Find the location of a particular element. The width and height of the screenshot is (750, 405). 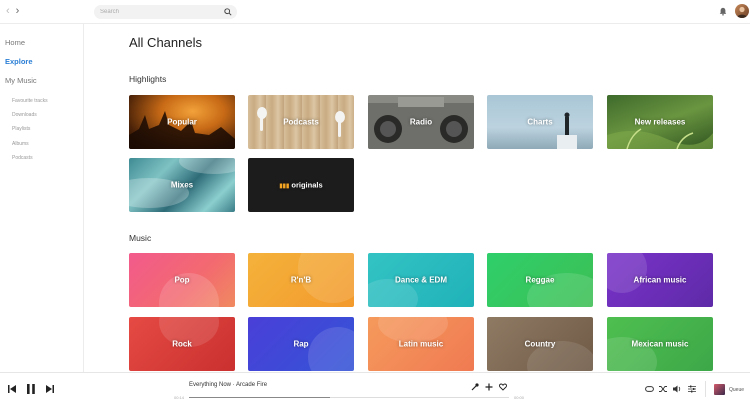

add-to-playlist-icon is located at coordinates (489, 387).